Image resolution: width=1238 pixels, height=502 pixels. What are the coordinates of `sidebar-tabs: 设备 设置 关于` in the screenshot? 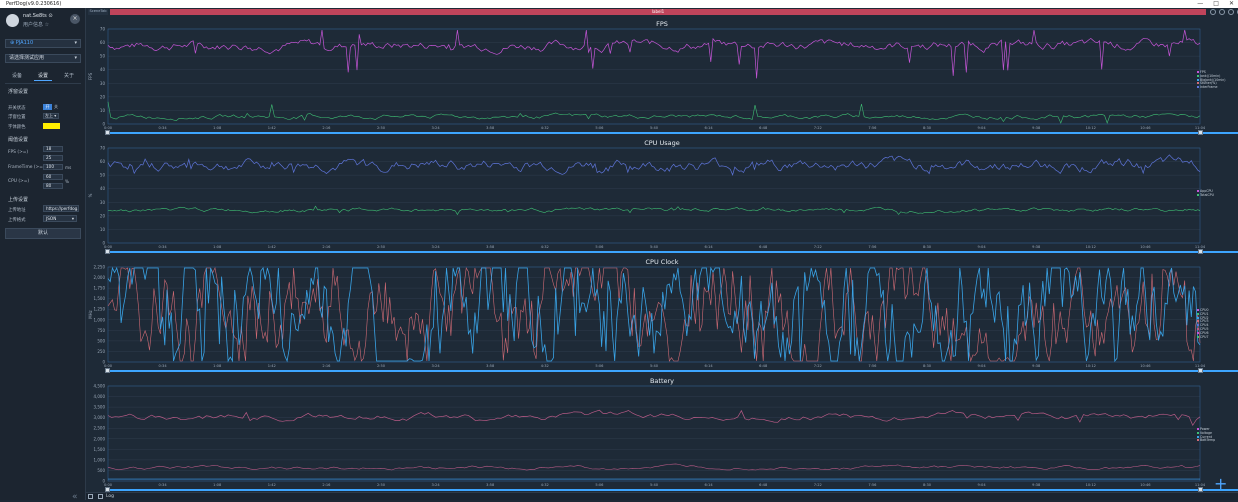 It's located at (43, 76).